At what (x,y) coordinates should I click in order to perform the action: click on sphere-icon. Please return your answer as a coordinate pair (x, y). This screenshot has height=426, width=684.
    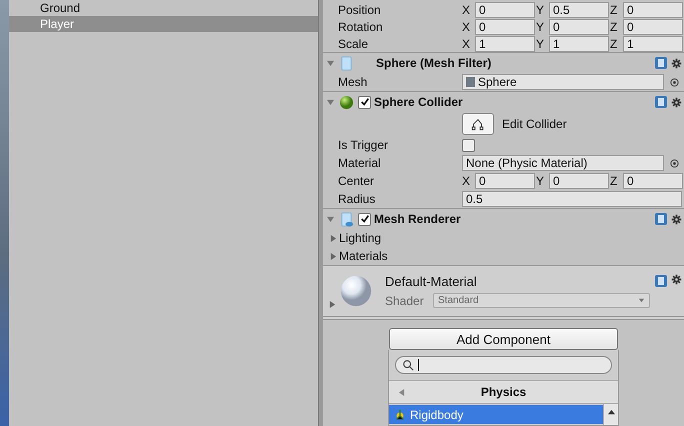
    Looking at the image, I should click on (346, 102).